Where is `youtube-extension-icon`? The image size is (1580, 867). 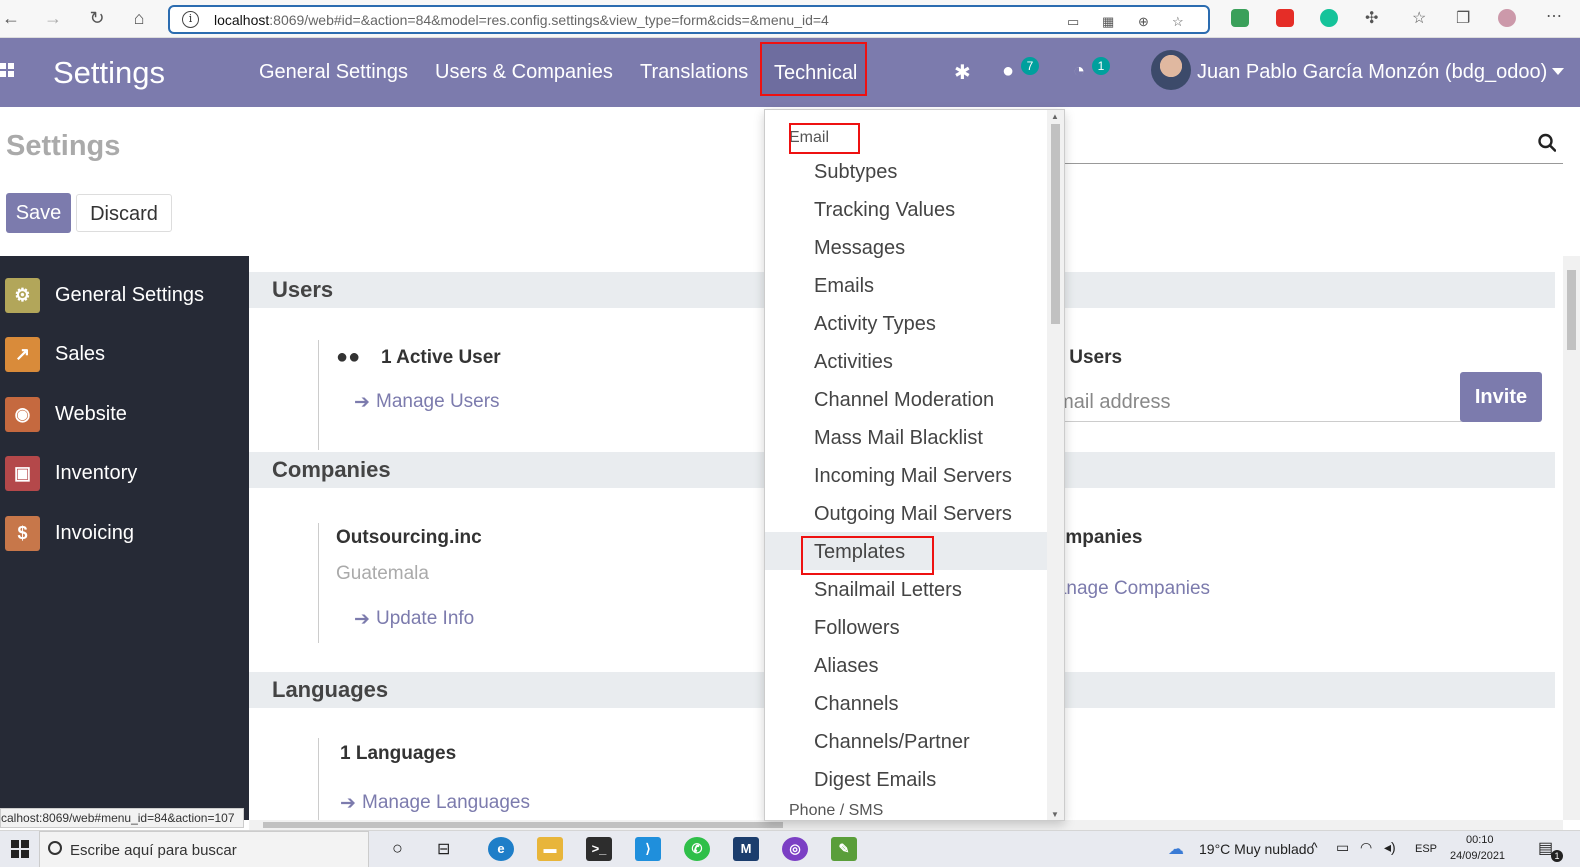
youtube-extension-icon is located at coordinates (1285, 18).